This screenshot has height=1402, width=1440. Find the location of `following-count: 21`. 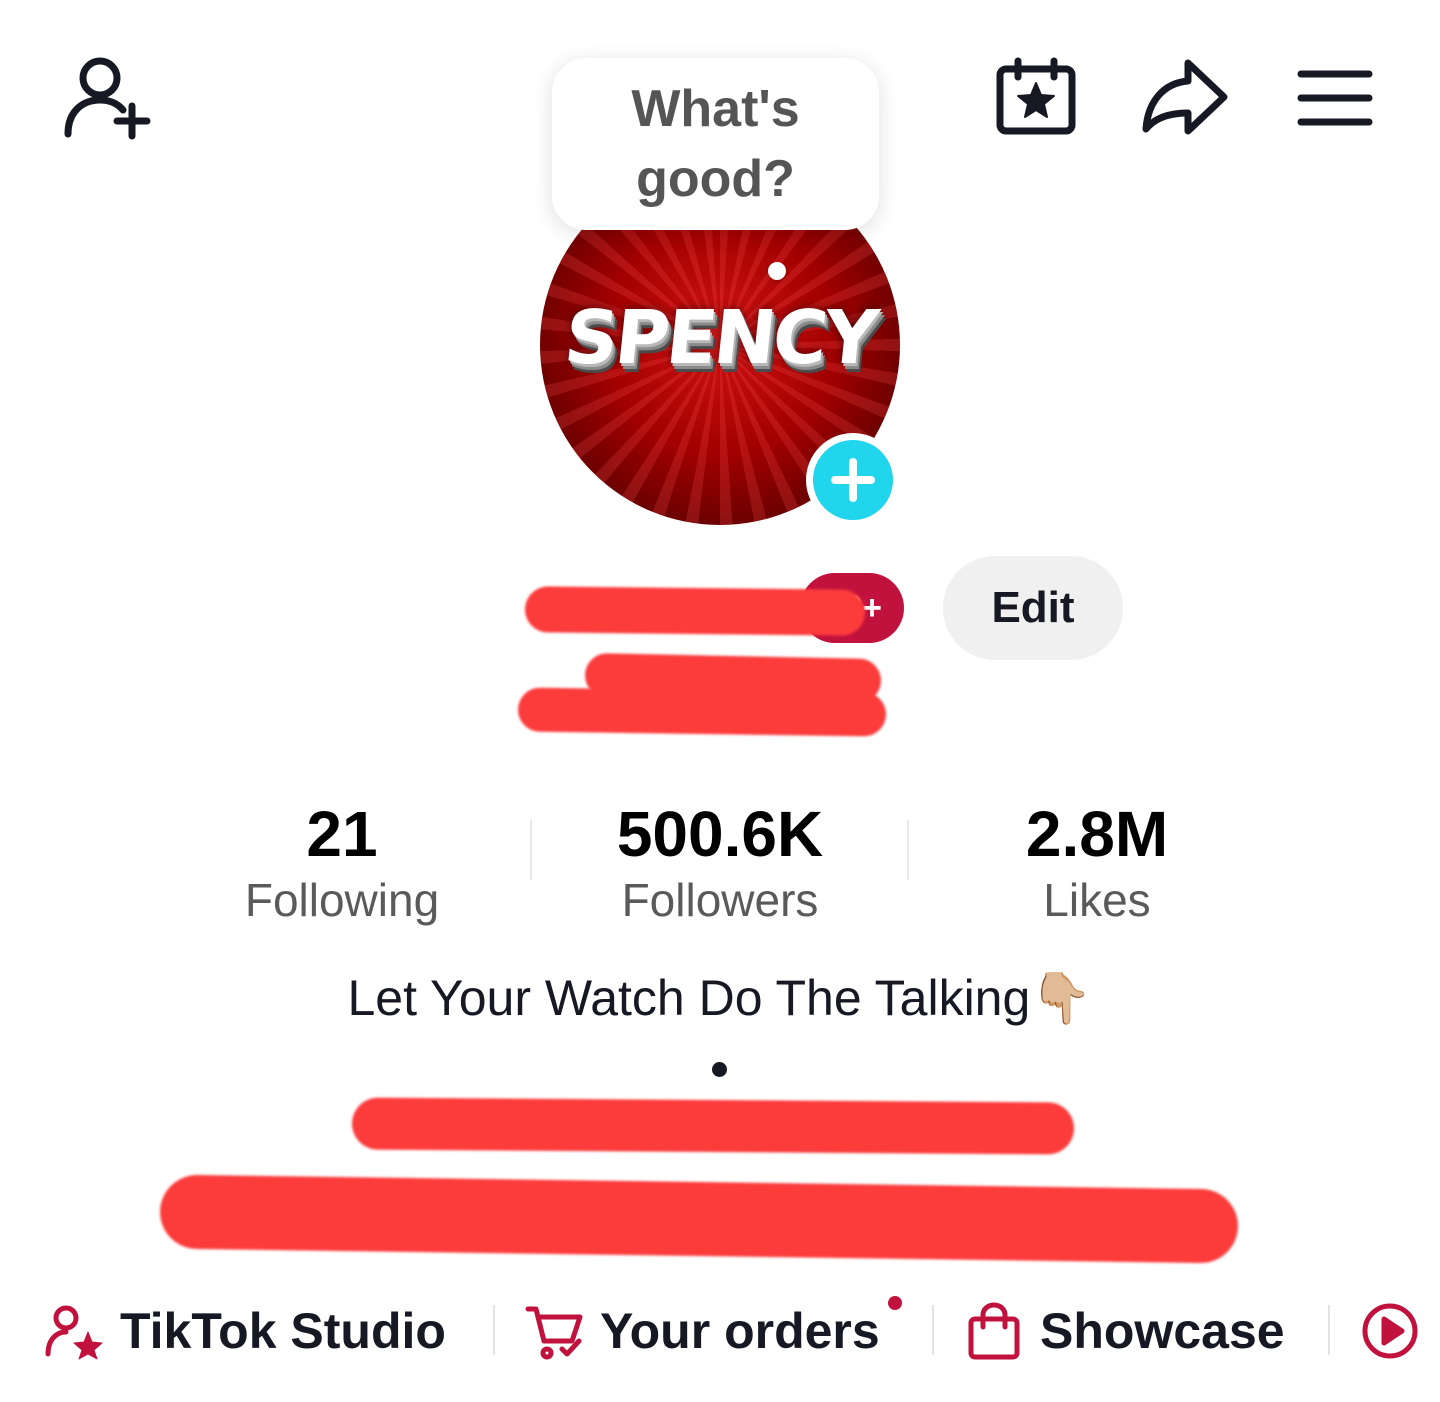

following-count: 21 is located at coordinates (342, 834).